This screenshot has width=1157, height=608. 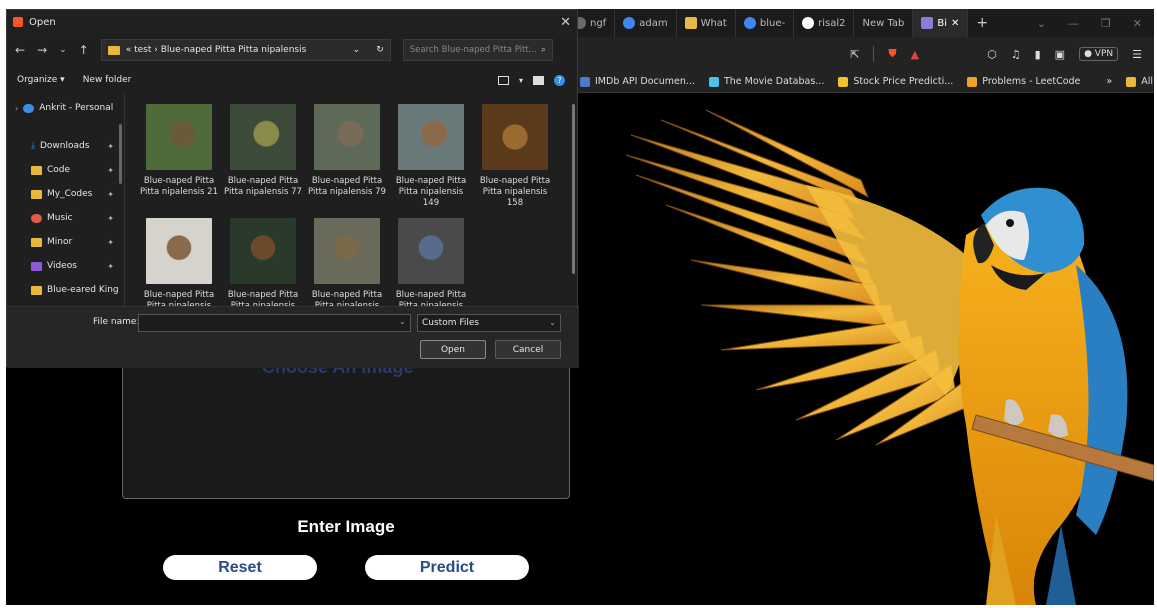 What do you see at coordinates (1137, 54) in the screenshot?
I see `menu-icon: ☰` at bounding box center [1137, 54].